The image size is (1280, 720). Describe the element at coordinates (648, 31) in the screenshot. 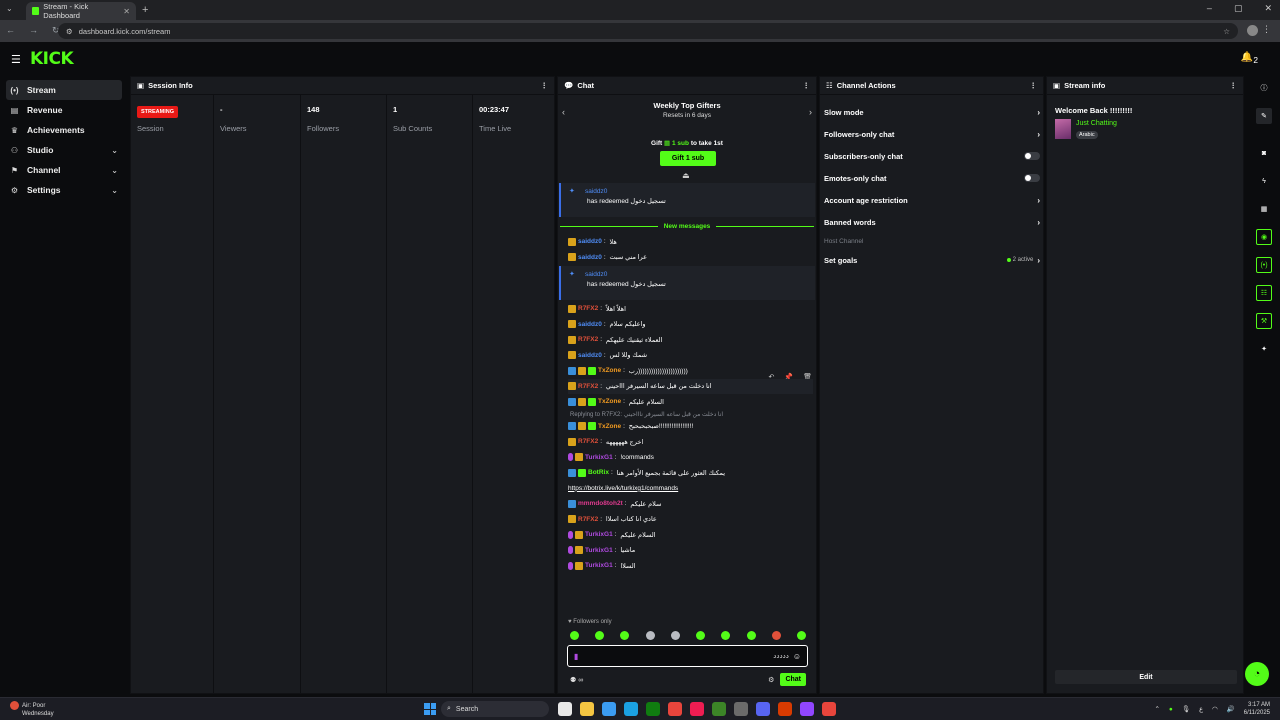

I see `url-input: ⚙ dashboard.kick.com/stream ☆` at that location.